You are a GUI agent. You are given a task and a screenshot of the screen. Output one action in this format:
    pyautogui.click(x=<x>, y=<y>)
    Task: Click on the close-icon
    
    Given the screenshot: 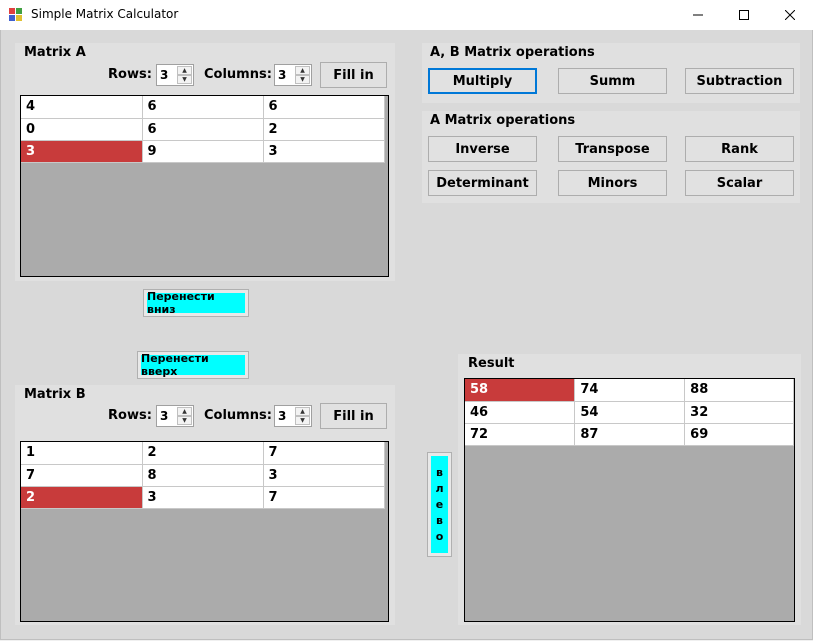 What is the action you would take?
    pyautogui.click(x=790, y=15)
    